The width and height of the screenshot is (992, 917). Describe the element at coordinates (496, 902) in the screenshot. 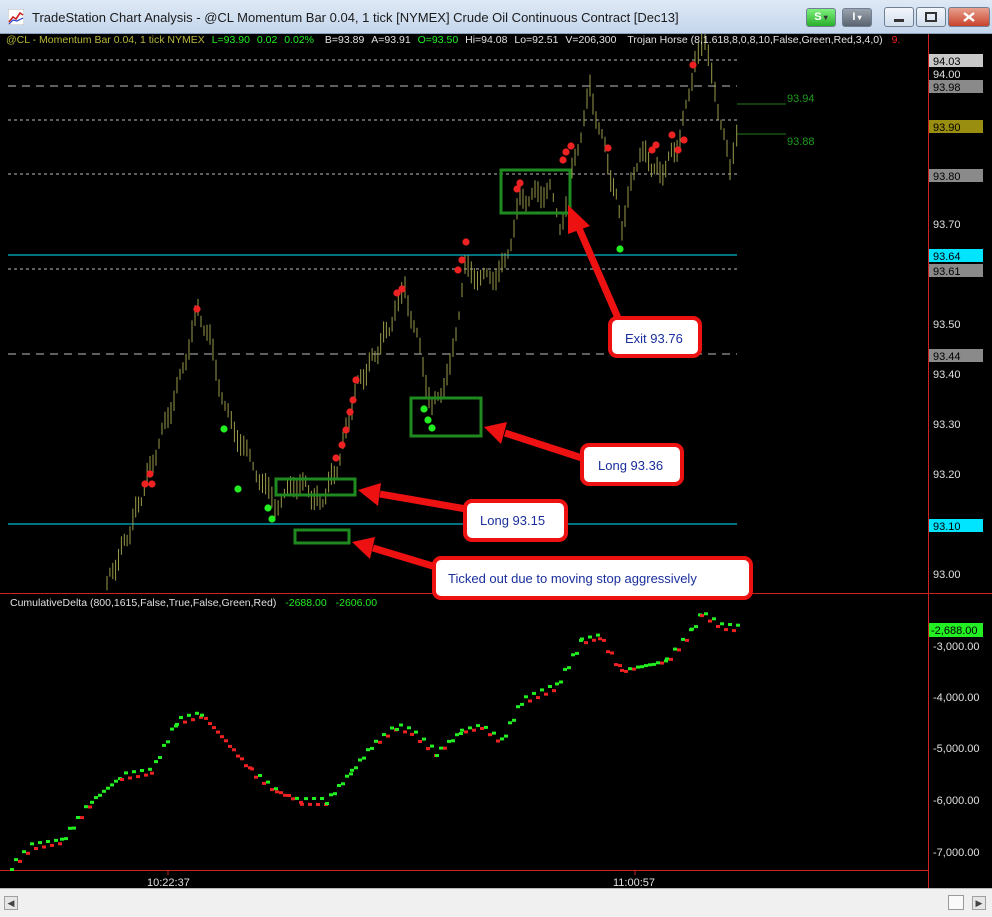

I see `horizontal-scrollbar: ◀ ▶` at that location.